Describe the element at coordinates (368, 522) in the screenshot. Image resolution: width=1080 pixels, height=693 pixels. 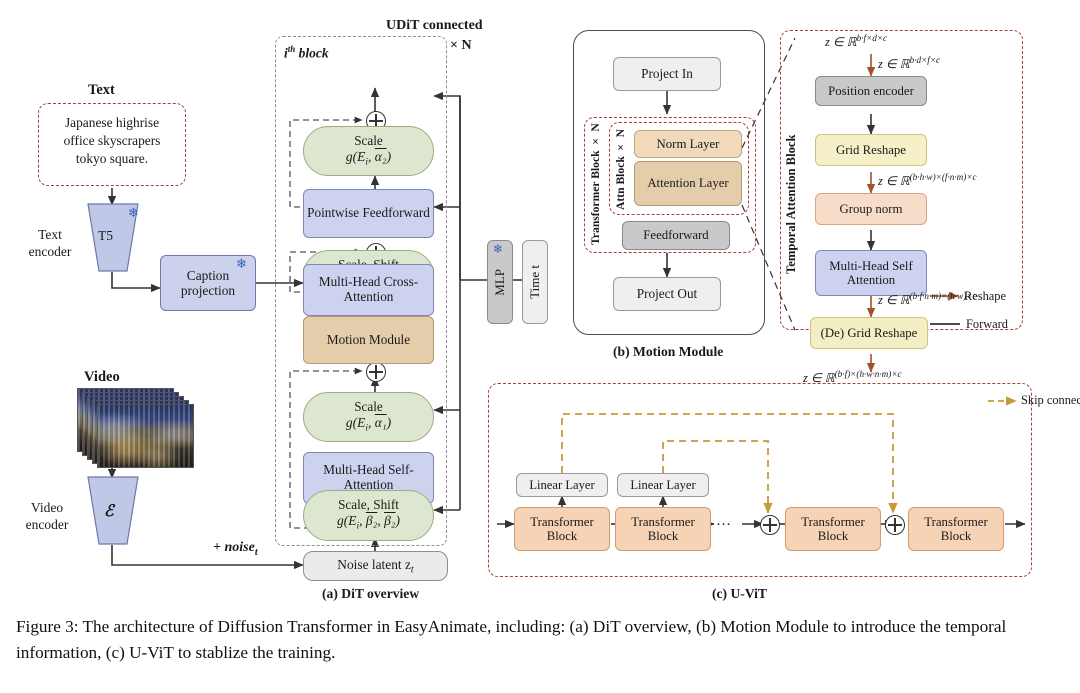
I see `scale-shift-lower-formula: g(Ei, β₂, β₂)` at that location.